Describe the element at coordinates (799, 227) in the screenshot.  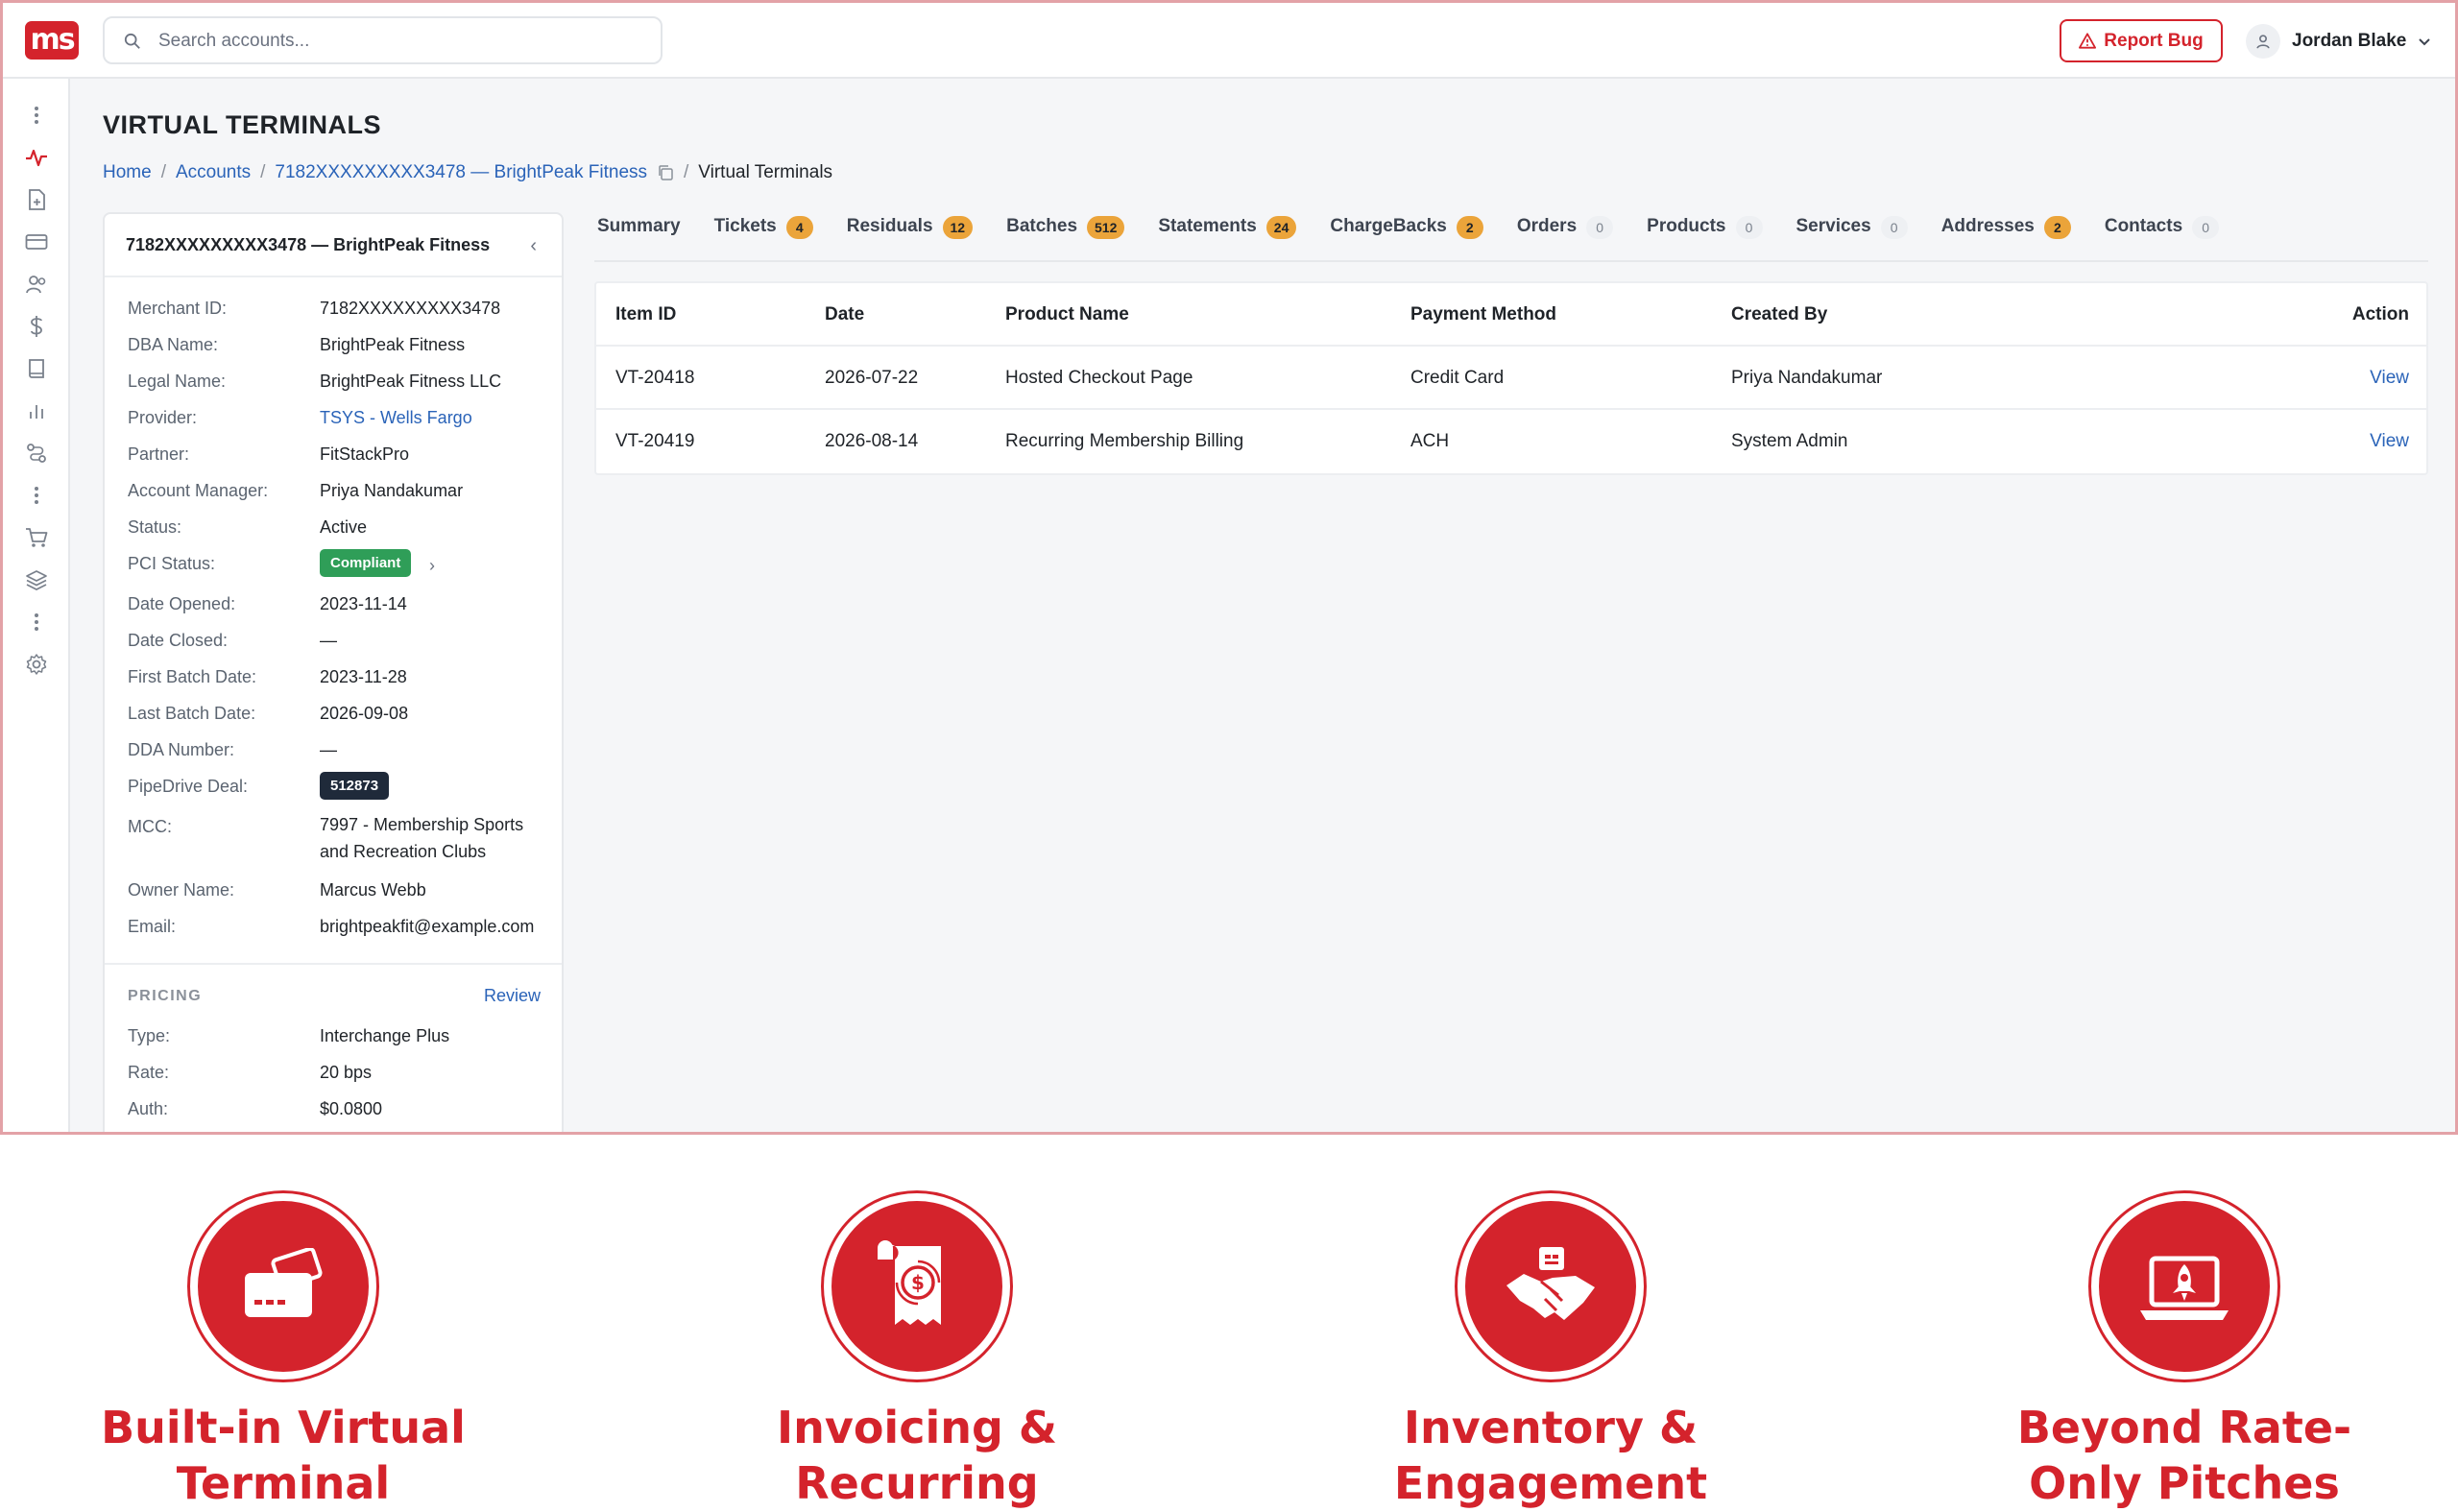
I see `tab-count-badge: 4` at that location.